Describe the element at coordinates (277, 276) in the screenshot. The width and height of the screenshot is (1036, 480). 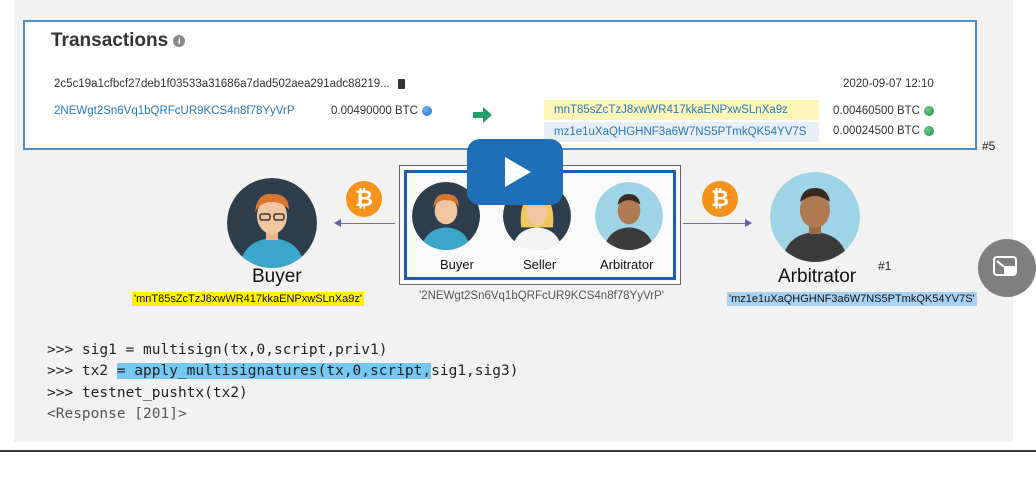
I see `buyer-label: Buyer` at that location.